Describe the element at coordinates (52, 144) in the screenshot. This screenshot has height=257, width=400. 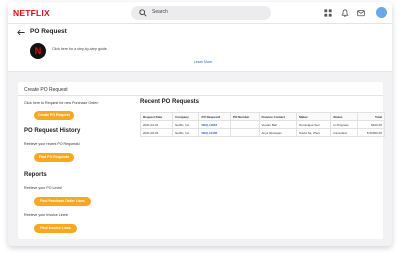
I see `history-text: Retrieve your recent PO Requests!` at that location.